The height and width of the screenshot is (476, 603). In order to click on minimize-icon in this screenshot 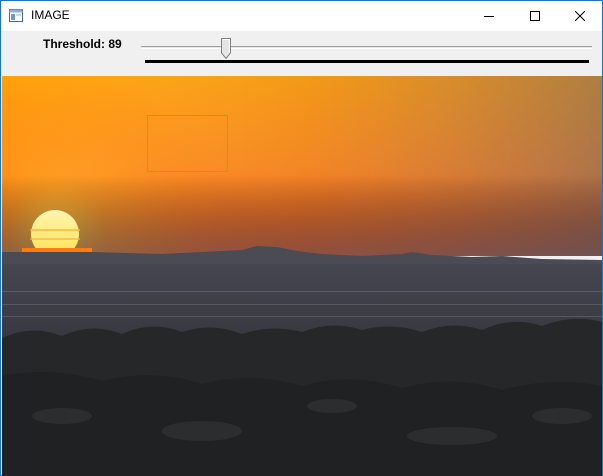, I will do `click(489, 16)`.